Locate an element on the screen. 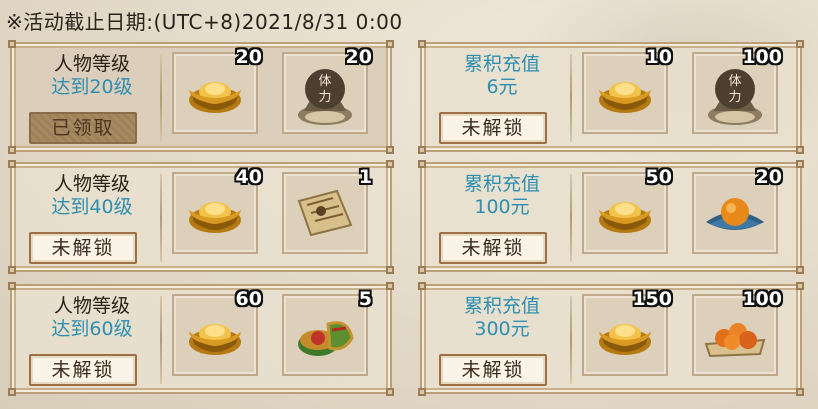 This screenshot has width=818, height=409. reward-slot: 60 is located at coordinates (217, 332).